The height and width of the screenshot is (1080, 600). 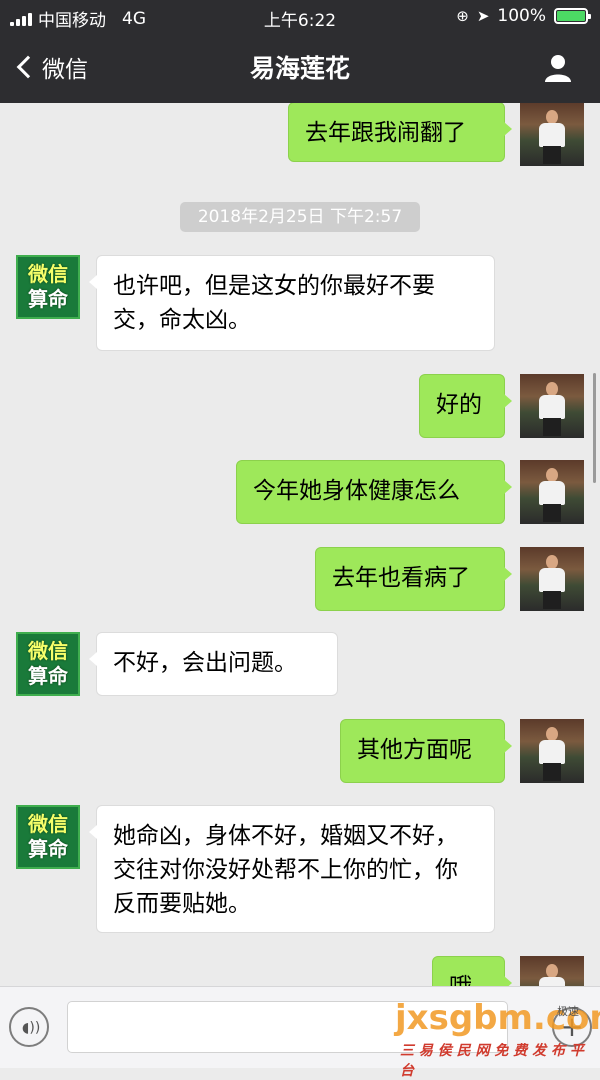 I want to click on message-bubble-sent: 哦, so click(x=472, y=971).